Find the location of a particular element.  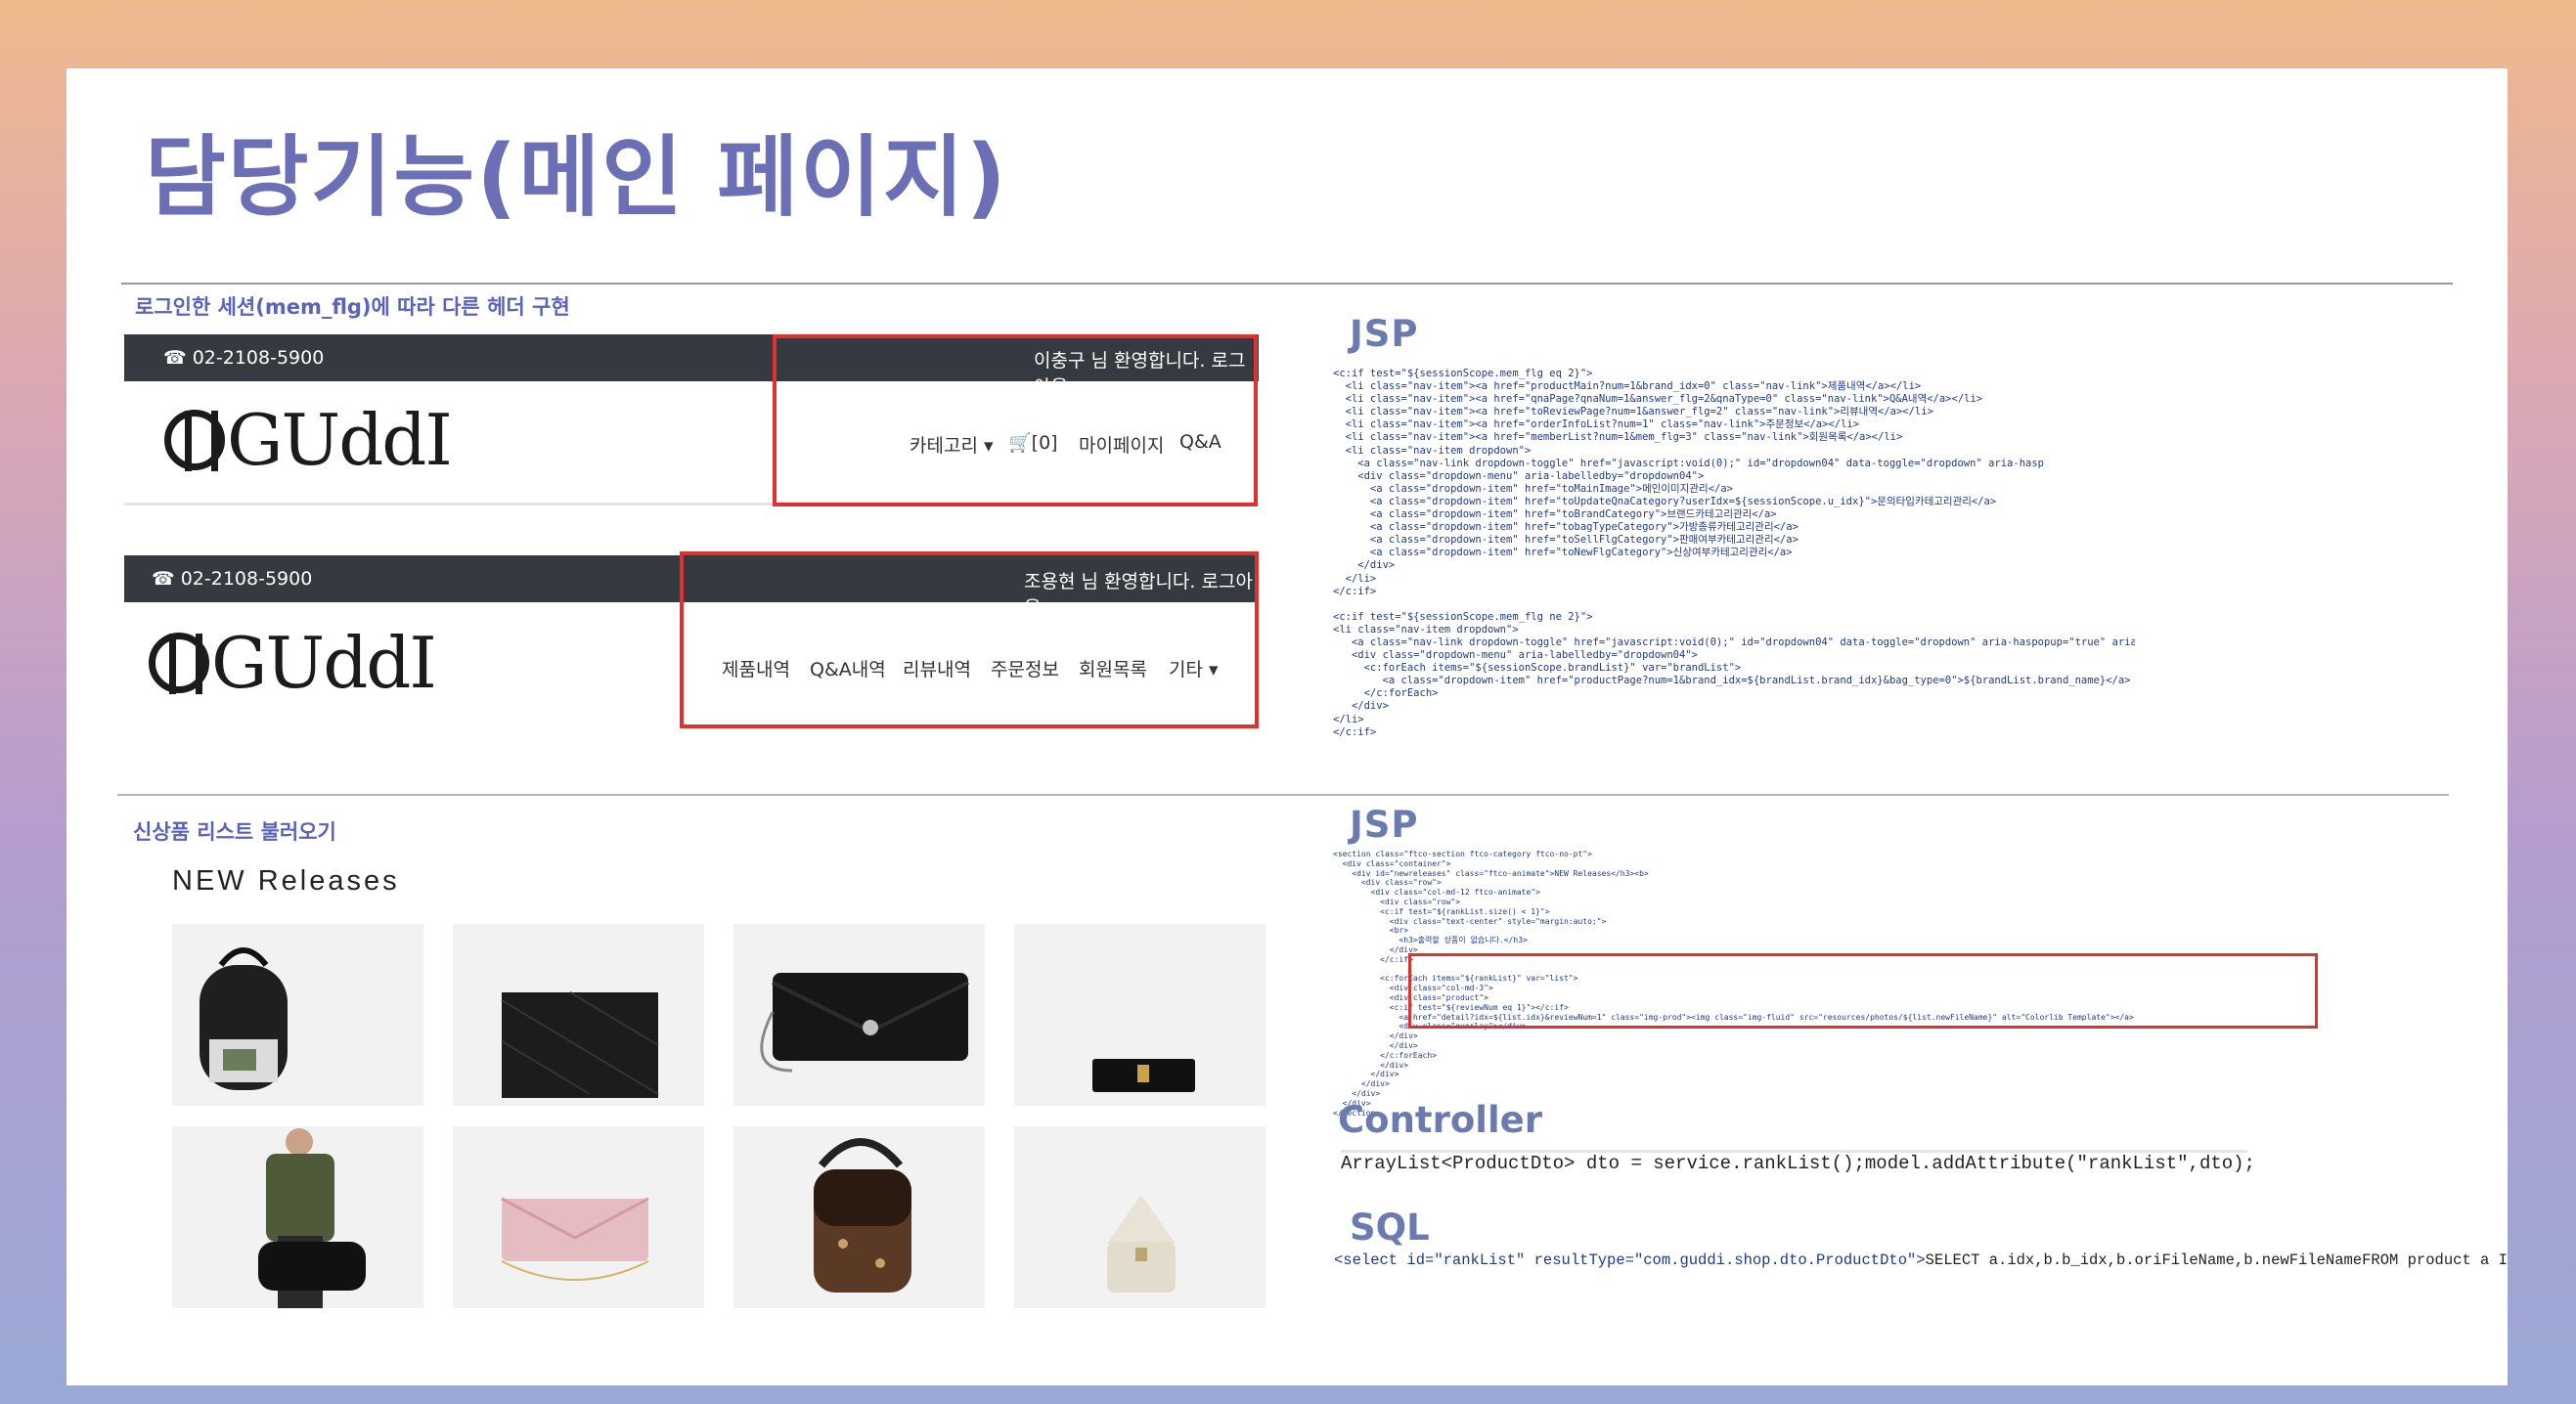

page-title: 담당기능(메인 페이지) is located at coordinates (576, 178).